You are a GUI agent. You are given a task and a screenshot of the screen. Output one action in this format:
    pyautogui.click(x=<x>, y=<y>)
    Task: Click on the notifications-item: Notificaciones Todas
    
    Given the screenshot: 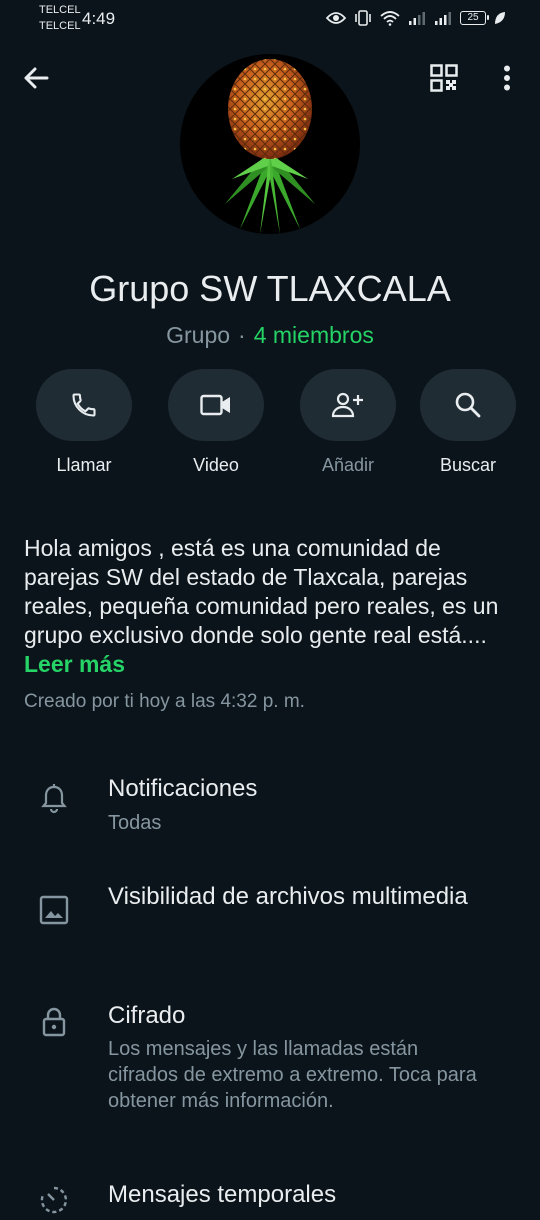 What is the action you would take?
    pyautogui.click(x=270, y=810)
    